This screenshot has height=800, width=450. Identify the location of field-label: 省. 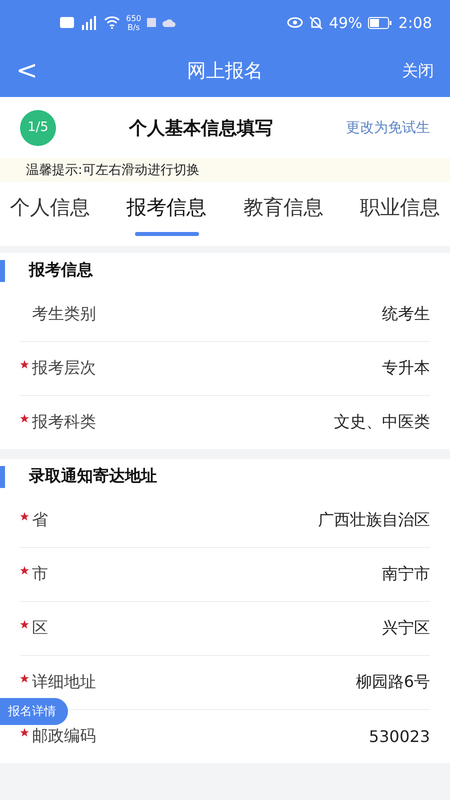
(40, 520).